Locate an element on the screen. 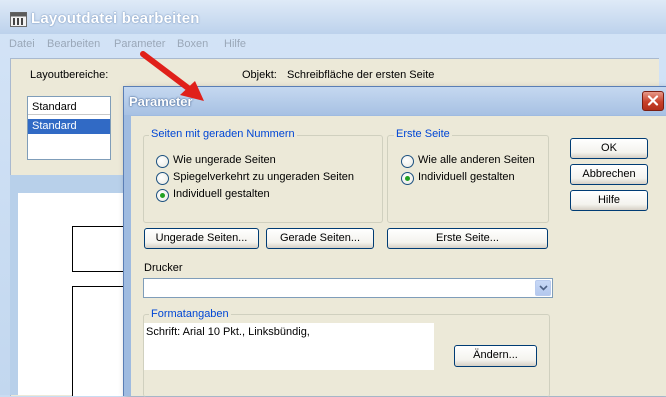  dropdown-button is located at coordinates (543, 288).